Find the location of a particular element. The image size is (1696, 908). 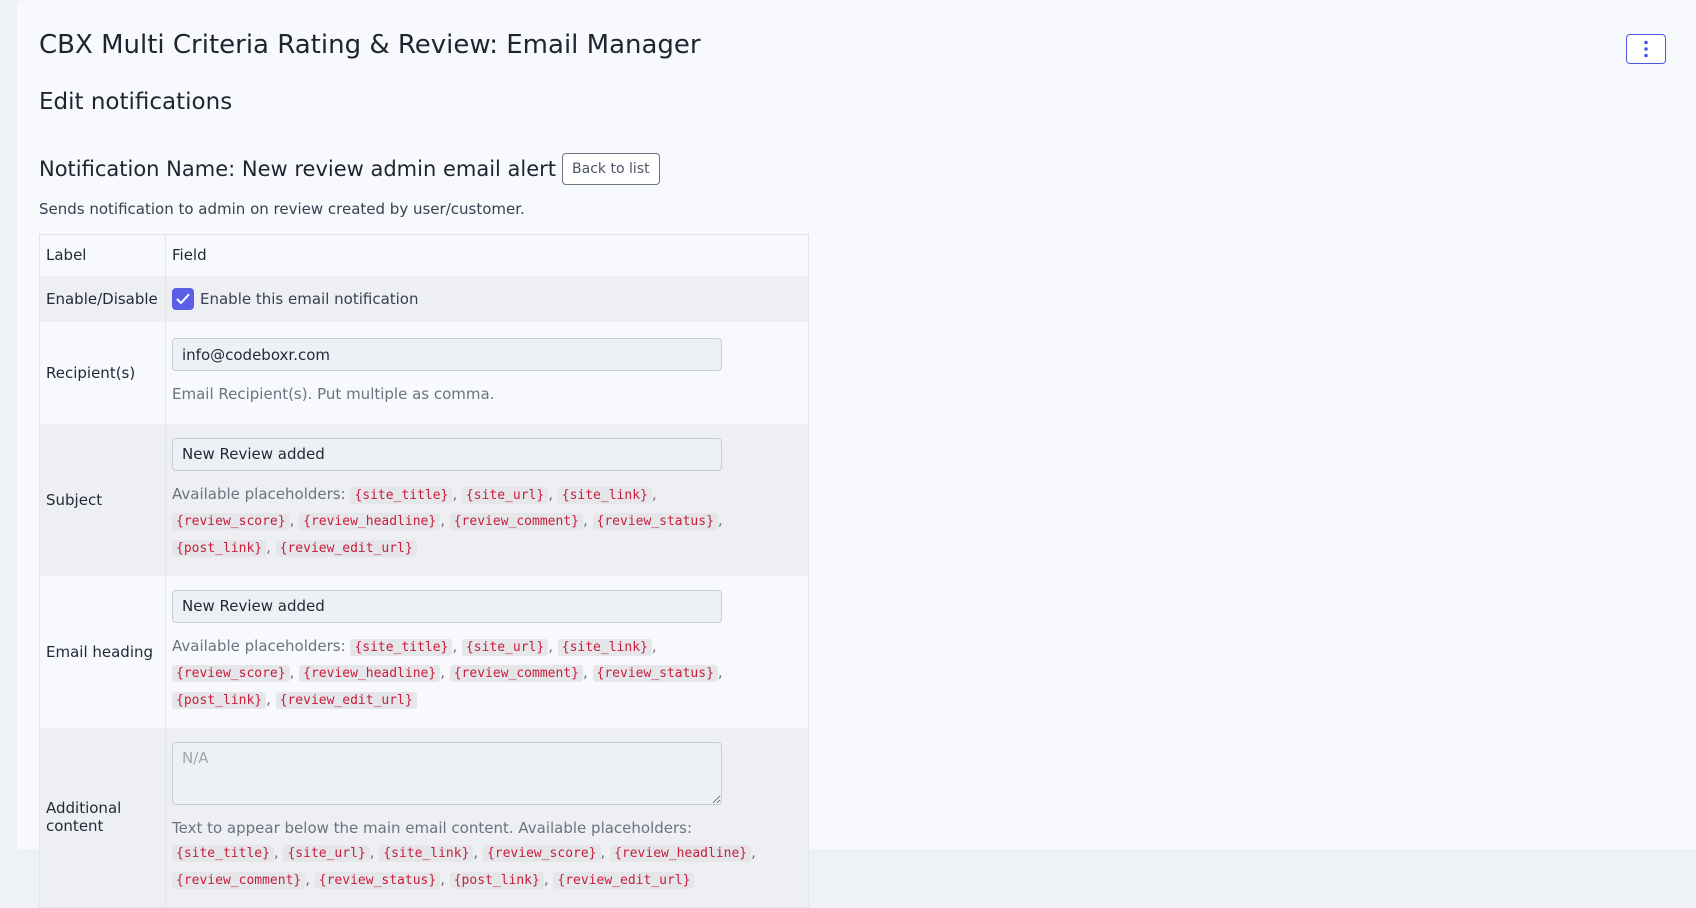

back-to-list-button: Back to list is located at coordinates (611, 169).